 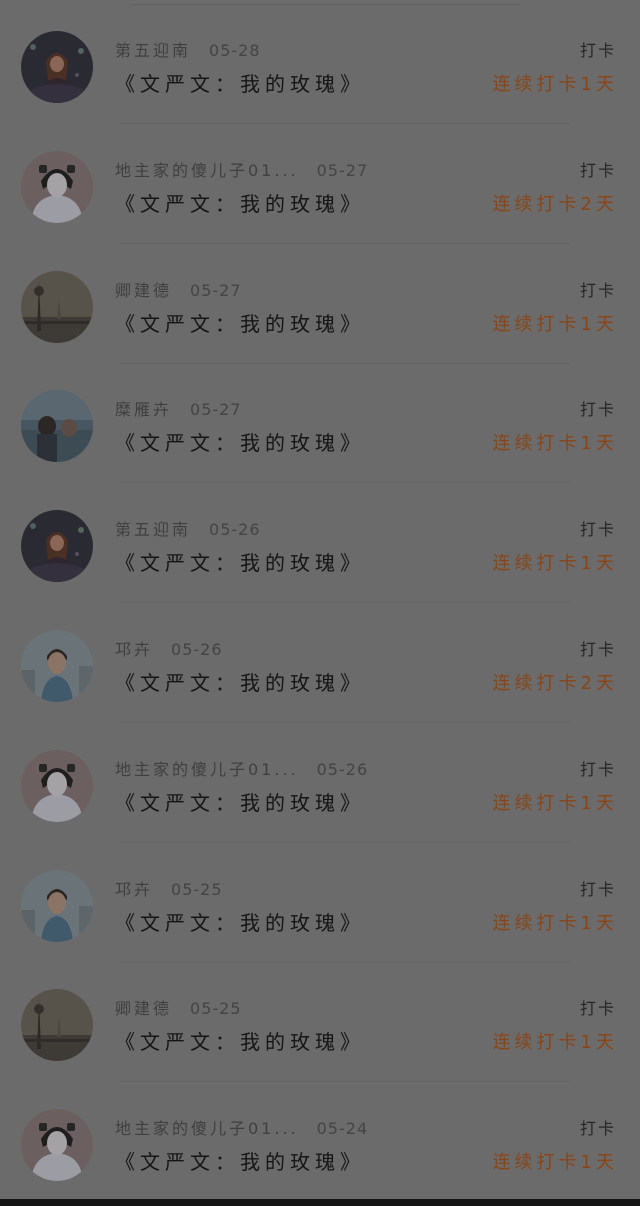 I want to click on list-item: 卿建德 05-25 打卡《文严文：我的玫瑰》 连续打卡1天, so click(x=320, y=1022).